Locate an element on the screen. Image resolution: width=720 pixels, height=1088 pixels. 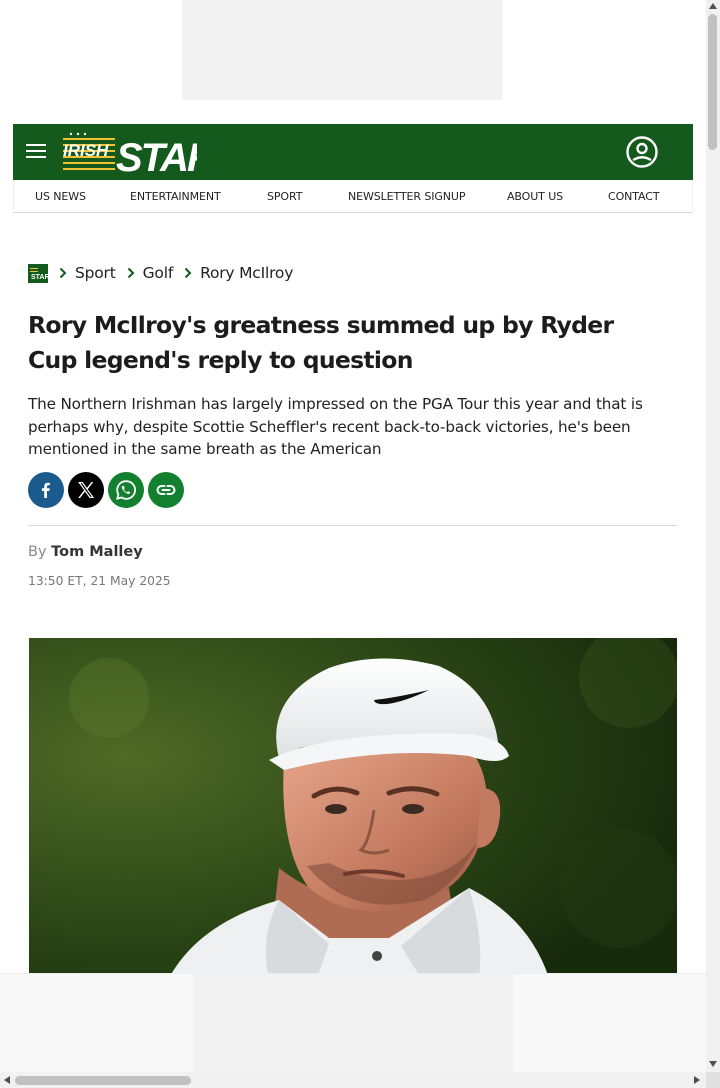
nav-item-us-news: US NEWS is located at coordinates (60, 196).